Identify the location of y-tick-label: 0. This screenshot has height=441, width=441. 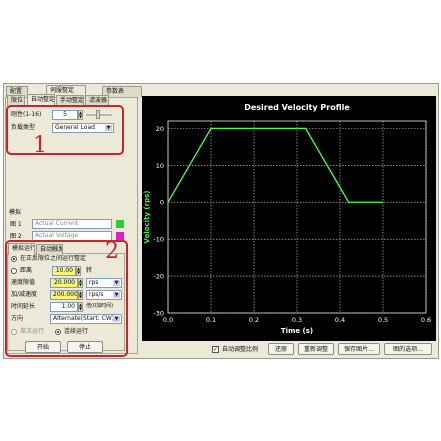
(162, 203).